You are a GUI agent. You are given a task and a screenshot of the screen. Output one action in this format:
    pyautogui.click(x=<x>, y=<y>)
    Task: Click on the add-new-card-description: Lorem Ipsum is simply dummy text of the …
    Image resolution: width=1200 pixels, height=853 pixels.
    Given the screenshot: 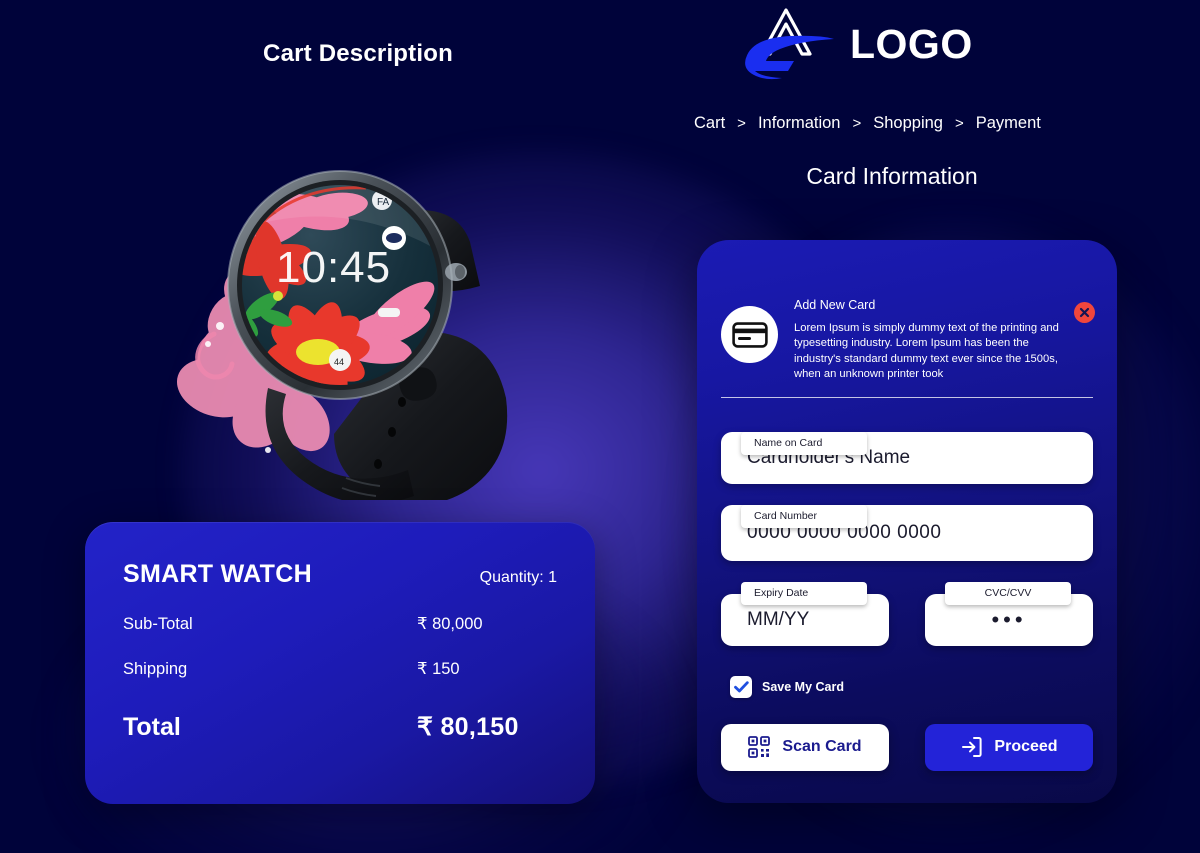 What is the action you would take?
    pyautogui.click(x=926, y=351)
    